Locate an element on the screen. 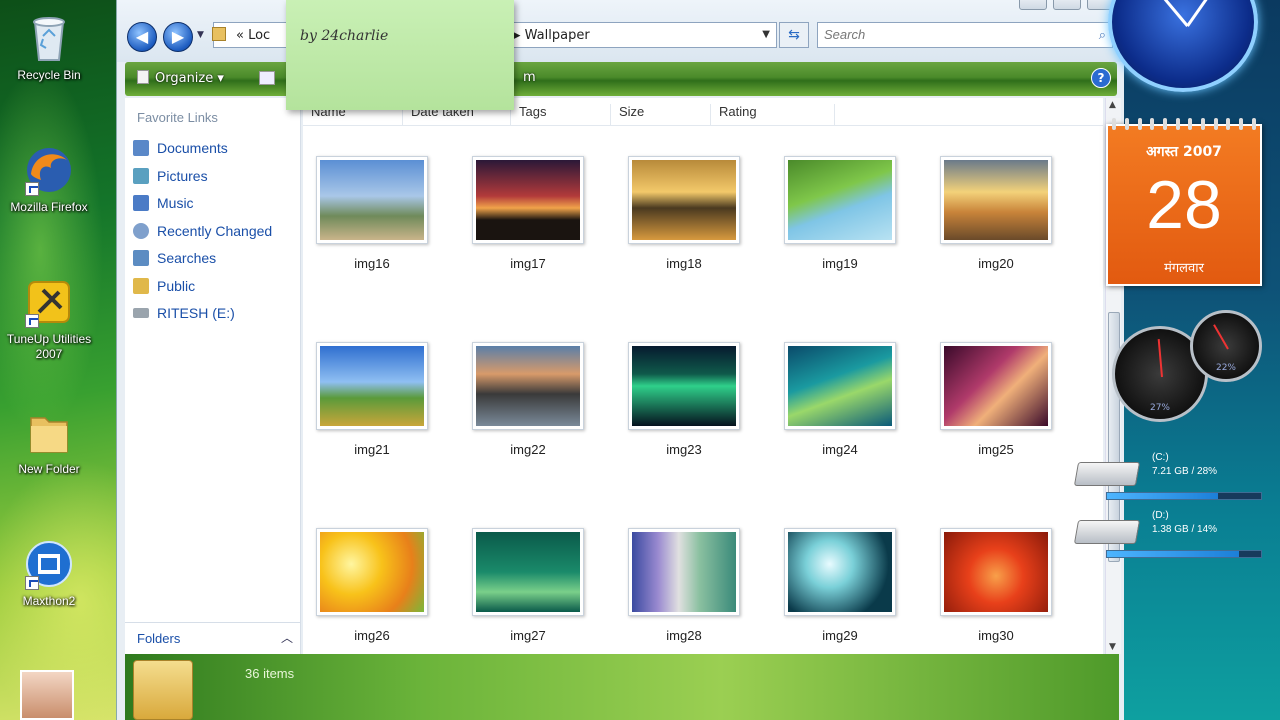 This screenshot has width=1280, height=720. image-thumbnail: img26 is located at coordinates (372, 588).